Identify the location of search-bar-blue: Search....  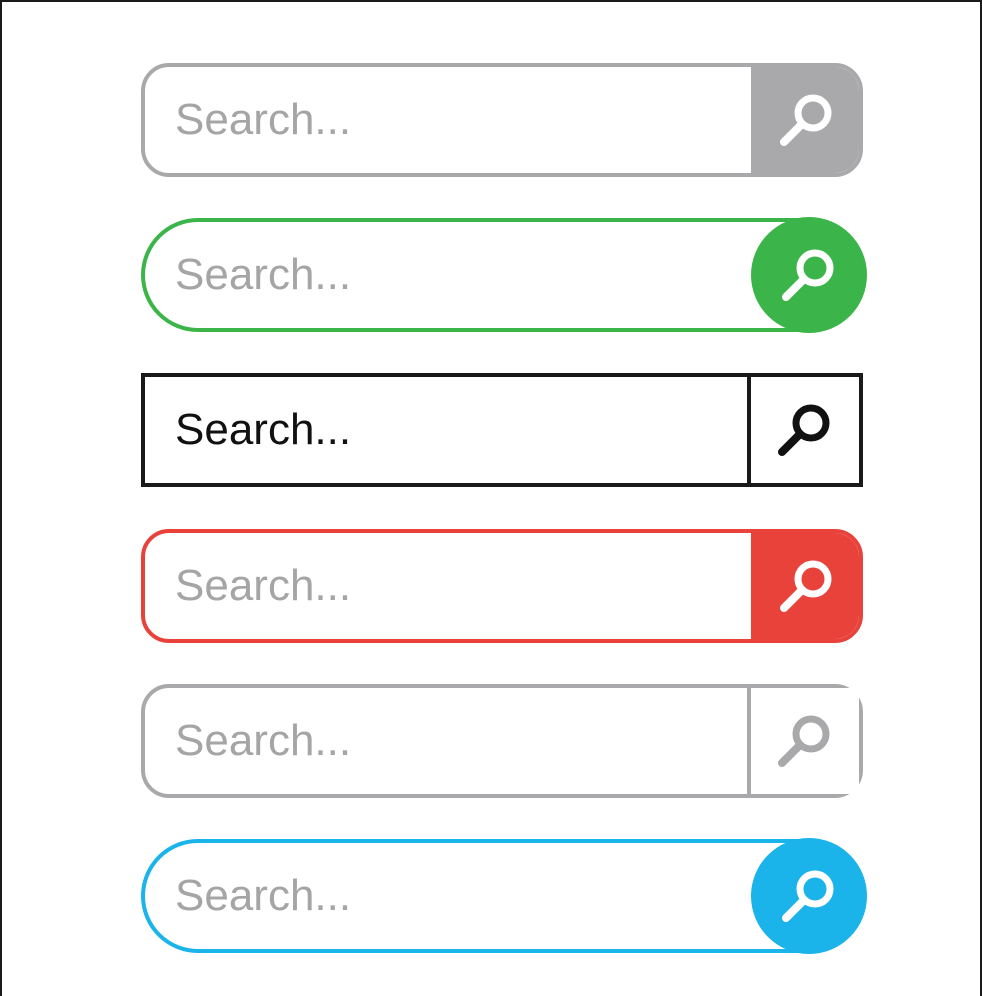
(504, 896).